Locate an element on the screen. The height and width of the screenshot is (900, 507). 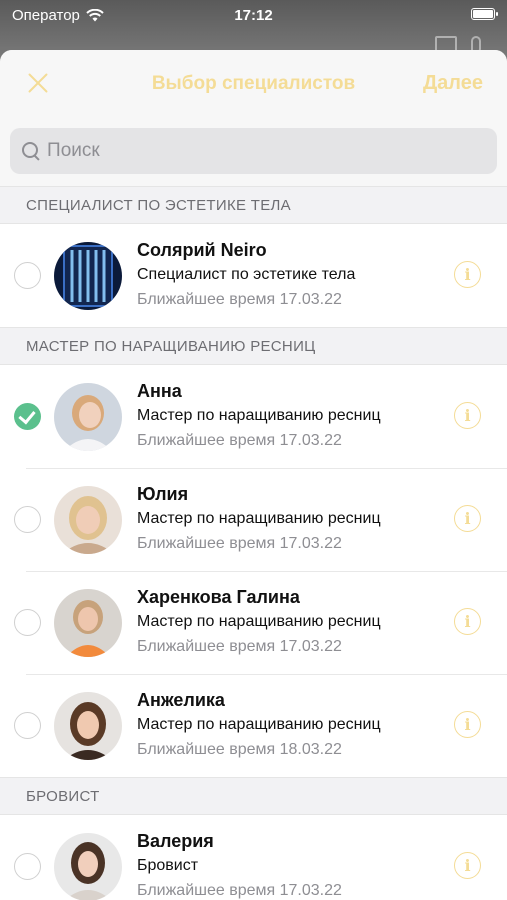
specialist-role: Бровист is located at coordinates (168, 865).